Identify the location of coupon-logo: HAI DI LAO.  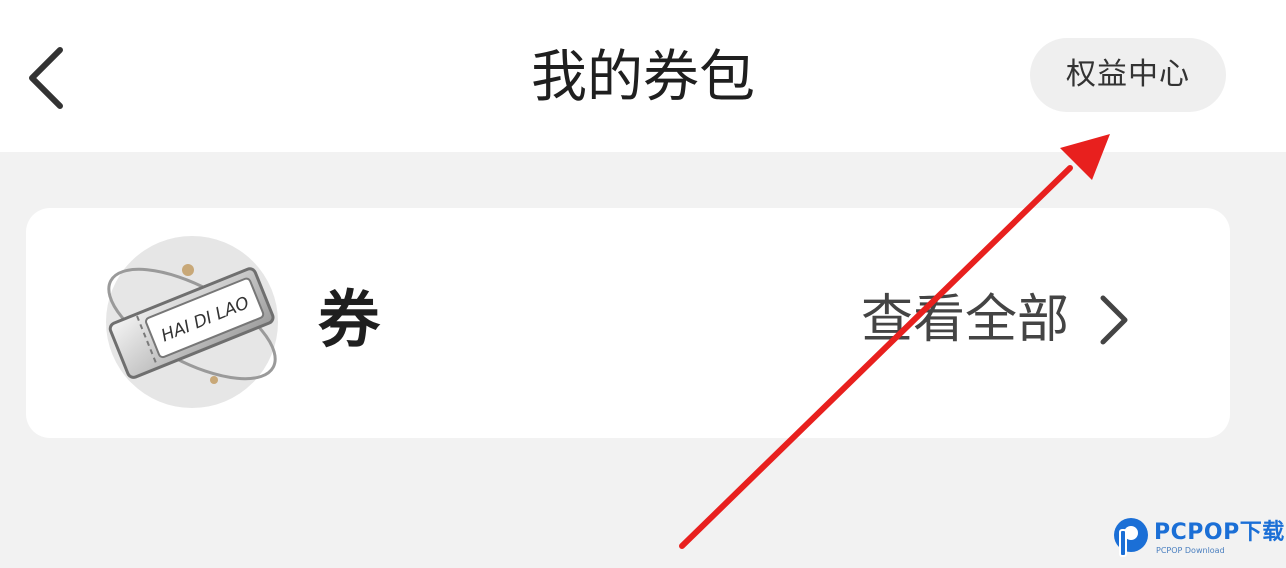
(191, 322).